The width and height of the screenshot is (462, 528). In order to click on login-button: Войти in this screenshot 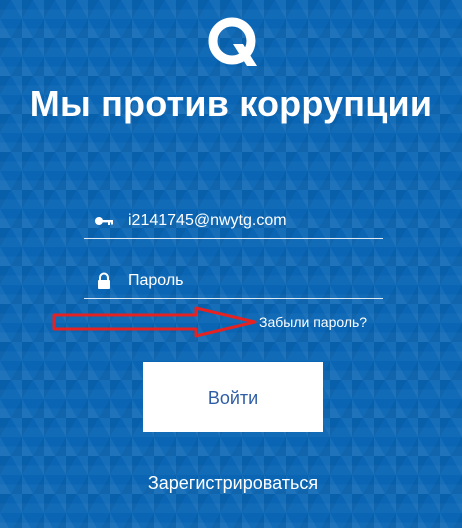, I will do `click(233, 397)`.